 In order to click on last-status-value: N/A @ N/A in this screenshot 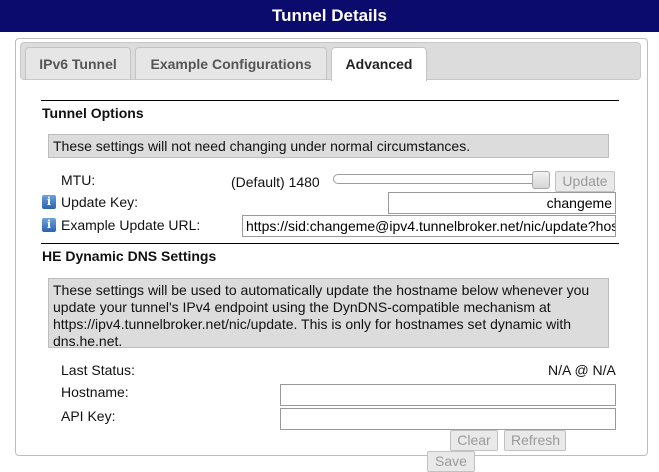, I will do `click(582, 370)`.